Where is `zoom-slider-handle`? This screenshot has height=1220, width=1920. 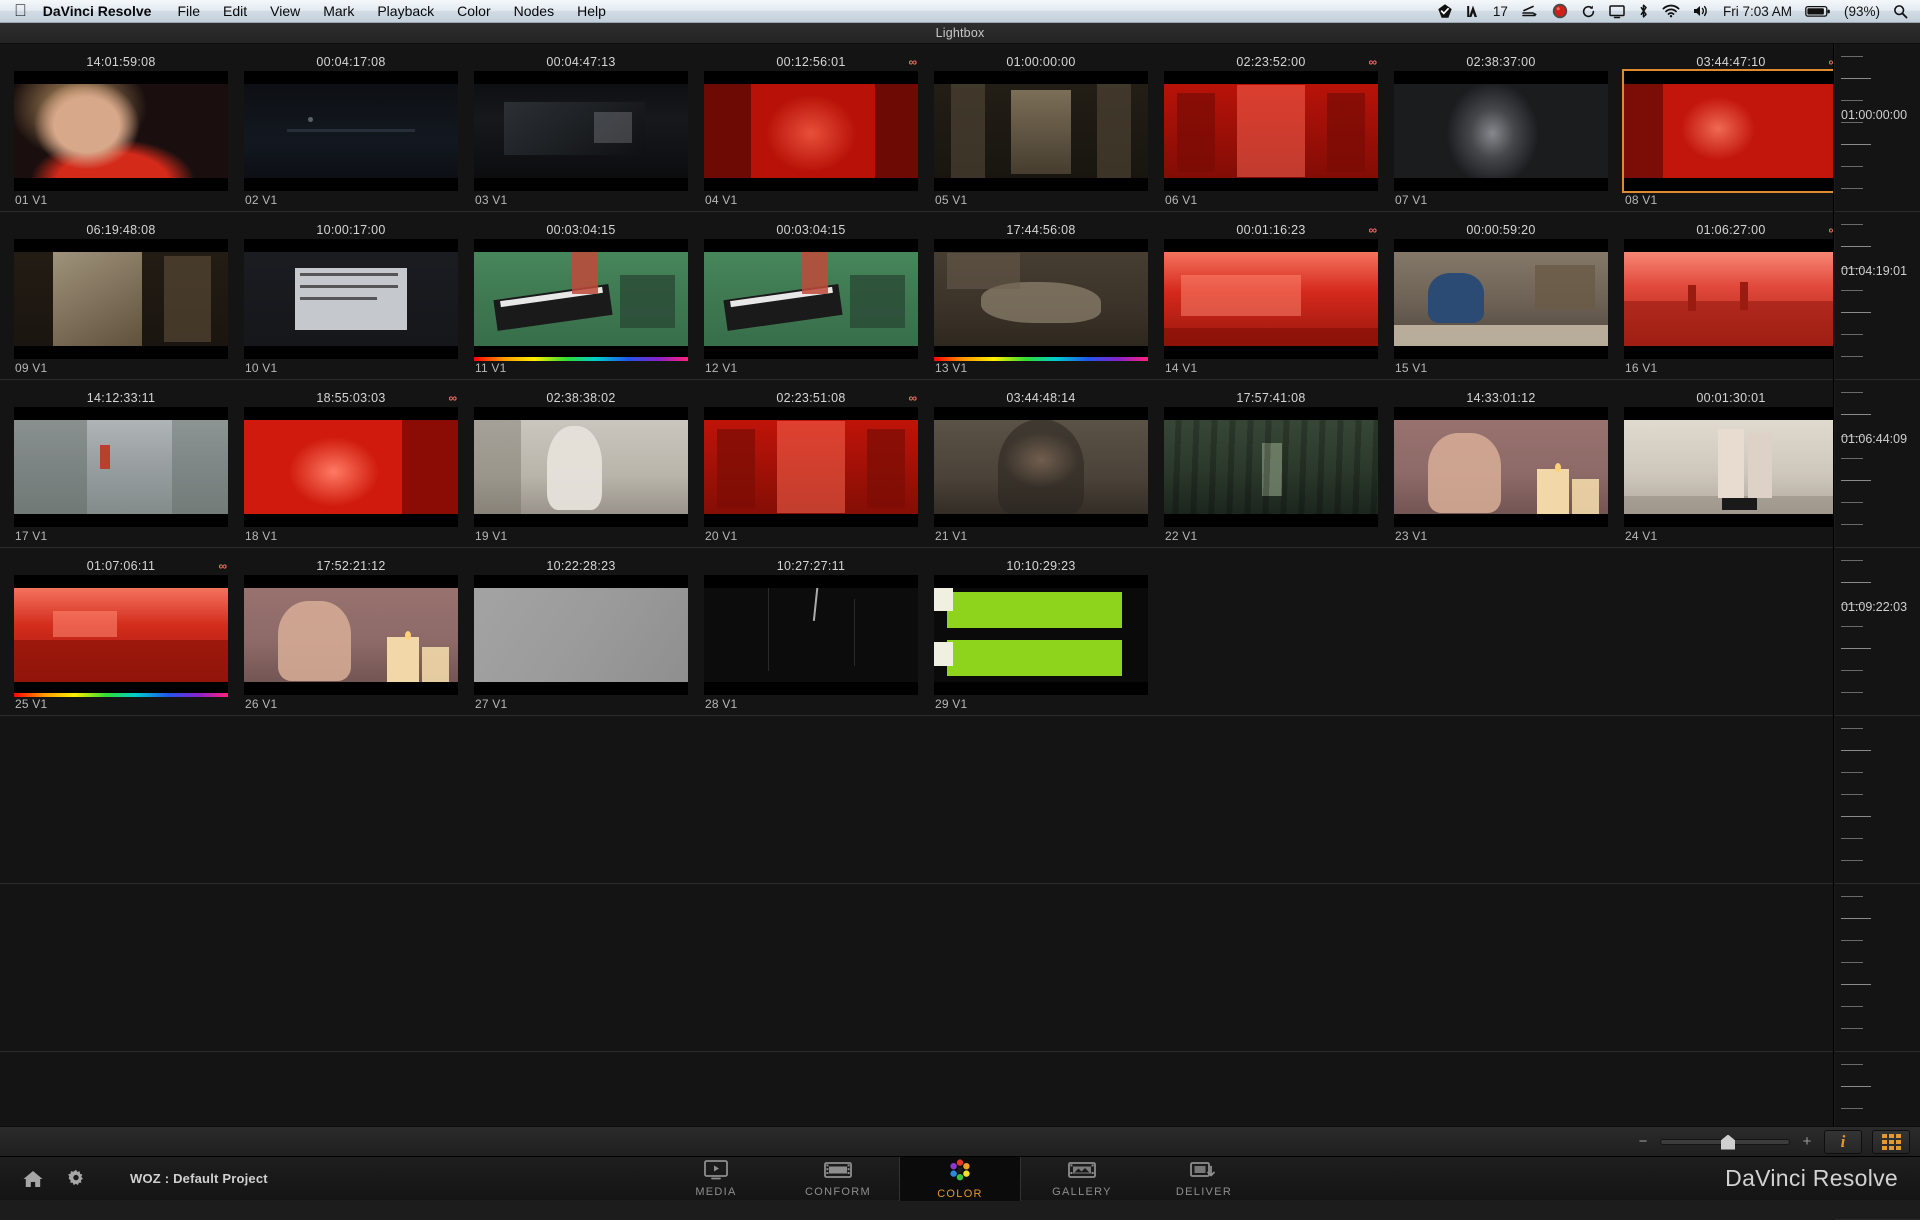 zoom-slider-handle is located at coordinates (1728, 1142).